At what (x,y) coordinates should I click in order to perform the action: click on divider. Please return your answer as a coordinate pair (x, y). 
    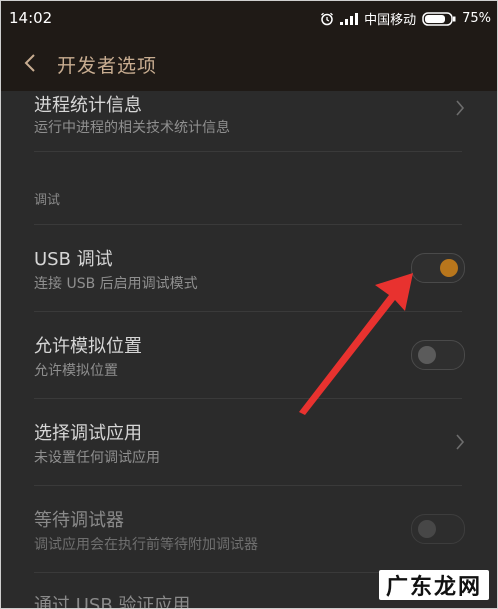
    Looking at the image, I should click on (248, 151).